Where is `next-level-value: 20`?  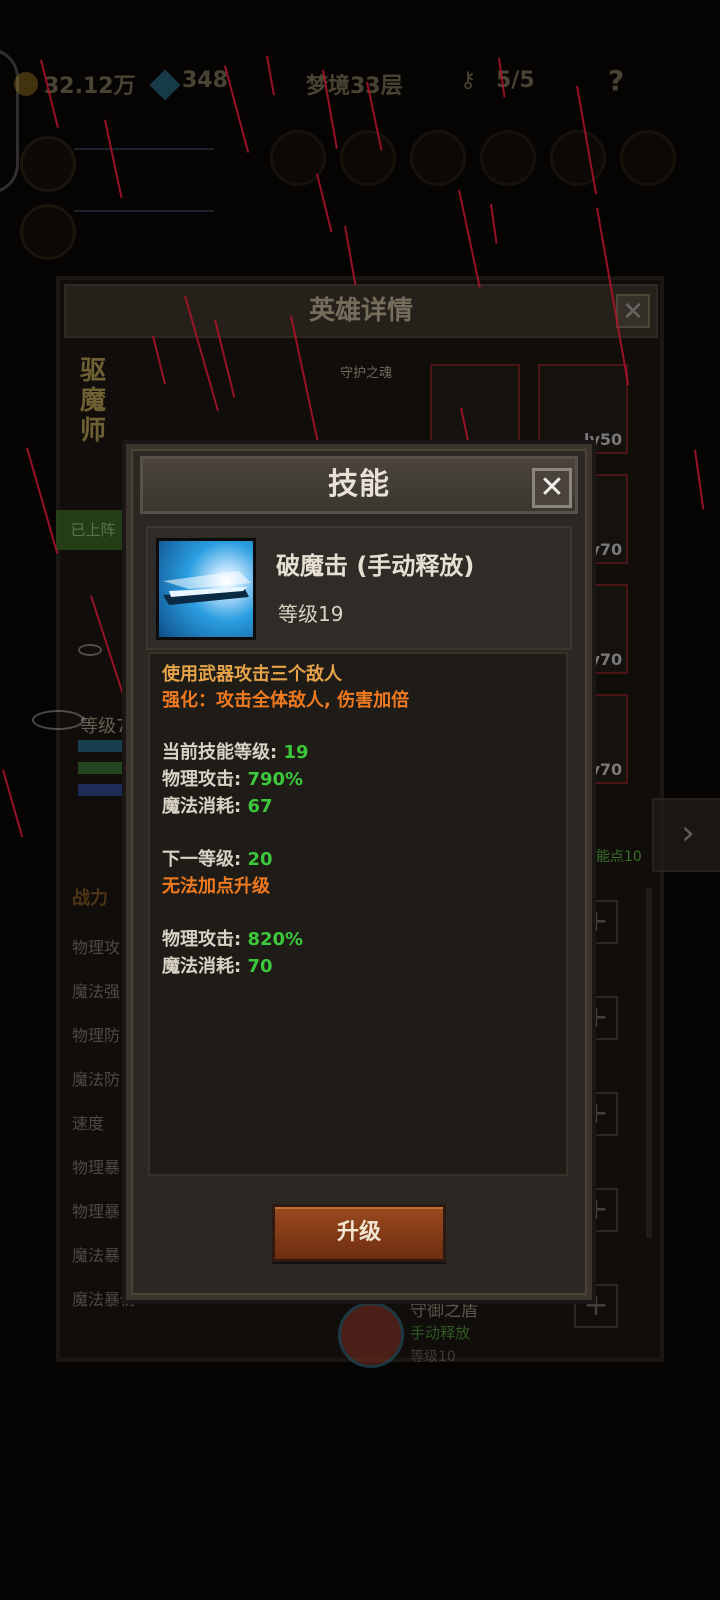 next-level-value: 20 is located at coordinates (260, 859).